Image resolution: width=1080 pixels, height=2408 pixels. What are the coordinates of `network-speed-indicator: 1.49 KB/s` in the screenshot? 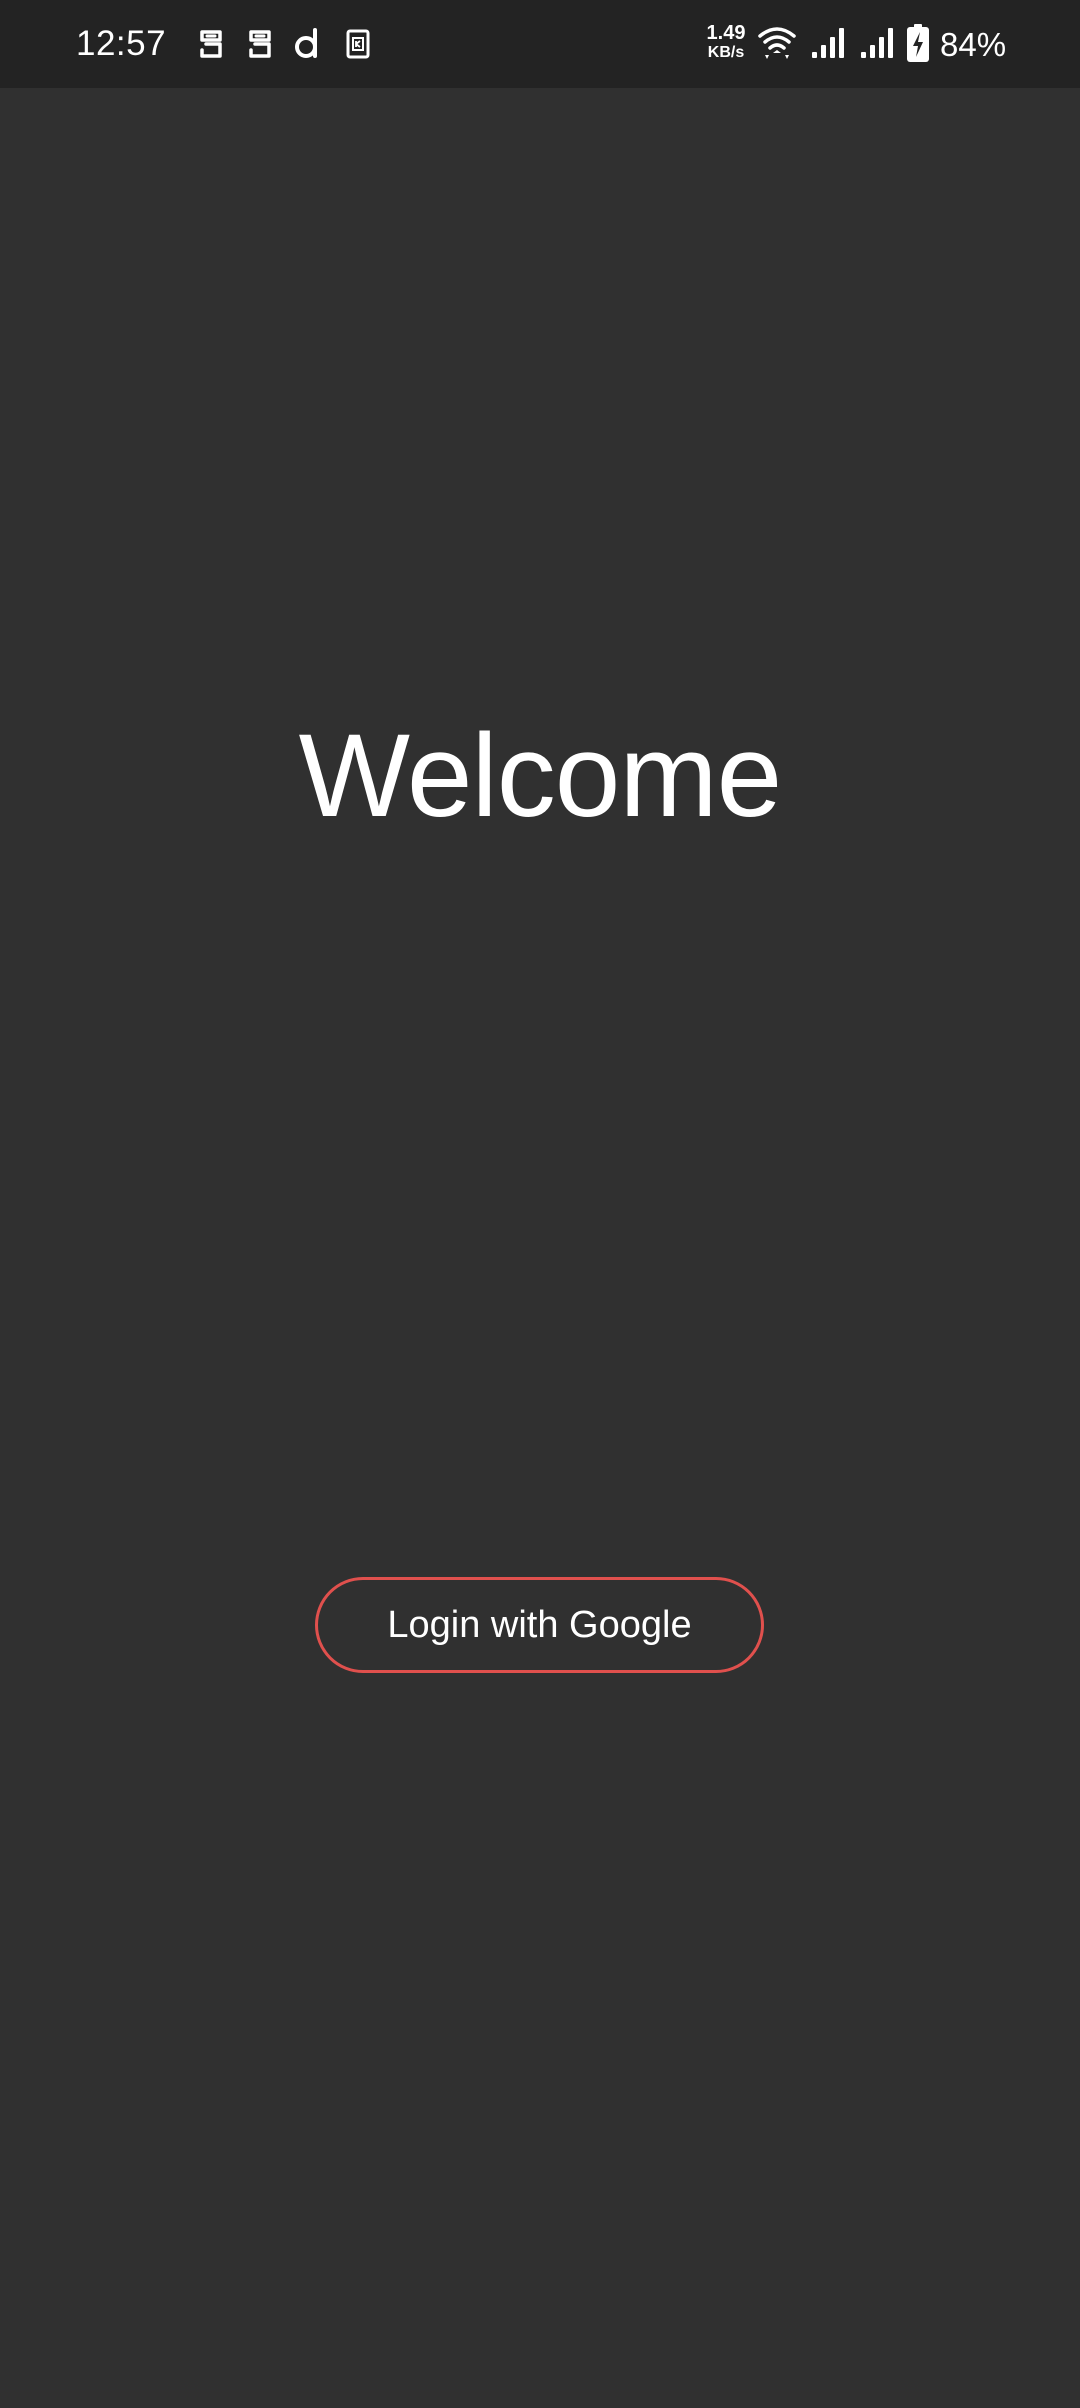 It's located at (726, 42).